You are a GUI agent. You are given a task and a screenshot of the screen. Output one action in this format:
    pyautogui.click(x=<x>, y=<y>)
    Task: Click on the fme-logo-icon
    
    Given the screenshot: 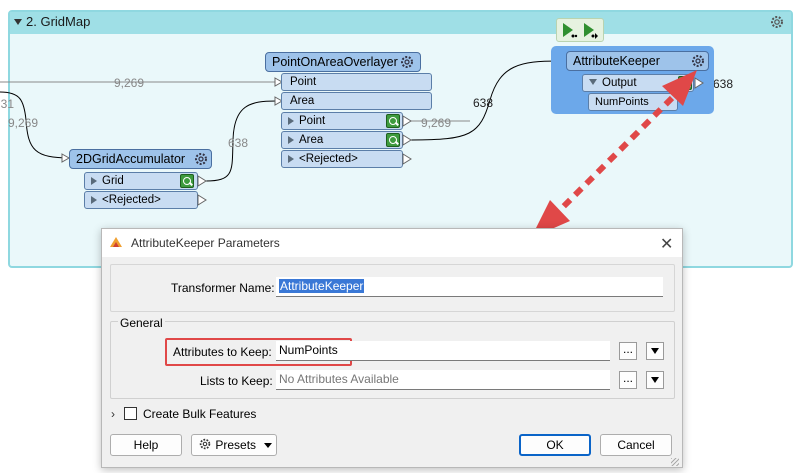 What is the action you would take?
    pyautogui.click(x=116, y=242)
    